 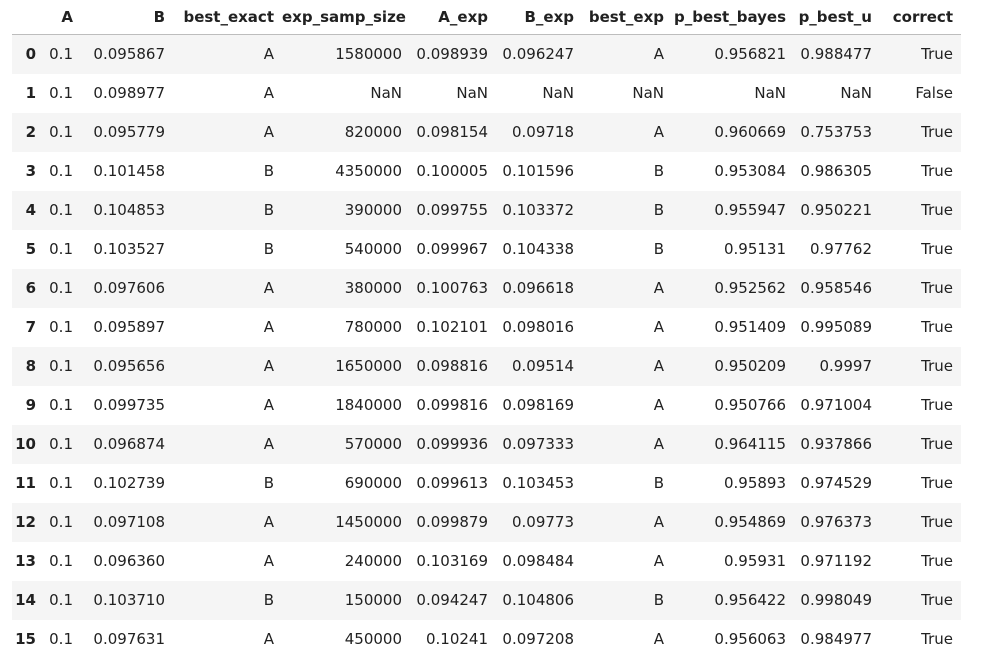 What do you see at coordinates (542, 366) in the screenshot?
I see `table-cell: 0.09514` at bounding box center [542, 366].